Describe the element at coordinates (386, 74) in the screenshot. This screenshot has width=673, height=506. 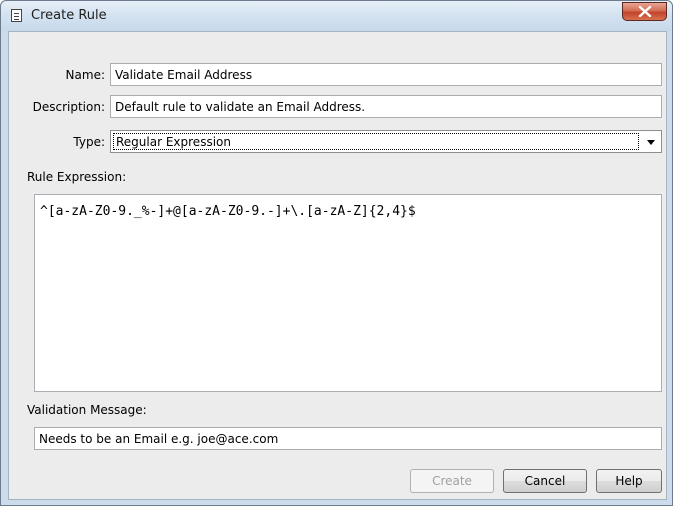
I see `name-field: Validate Email Address` at that location.